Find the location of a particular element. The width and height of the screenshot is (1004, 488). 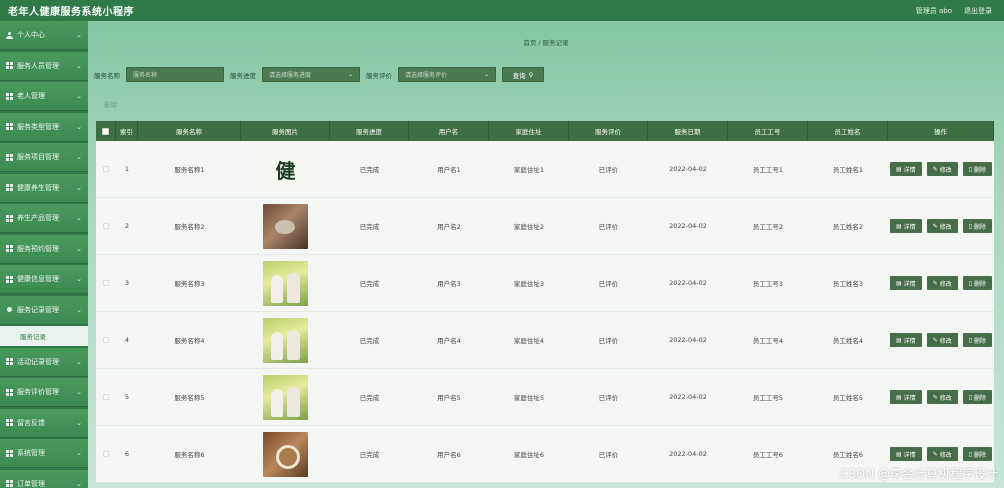

query-button: 查询 ⚲ is located at coordinates (523, 74).